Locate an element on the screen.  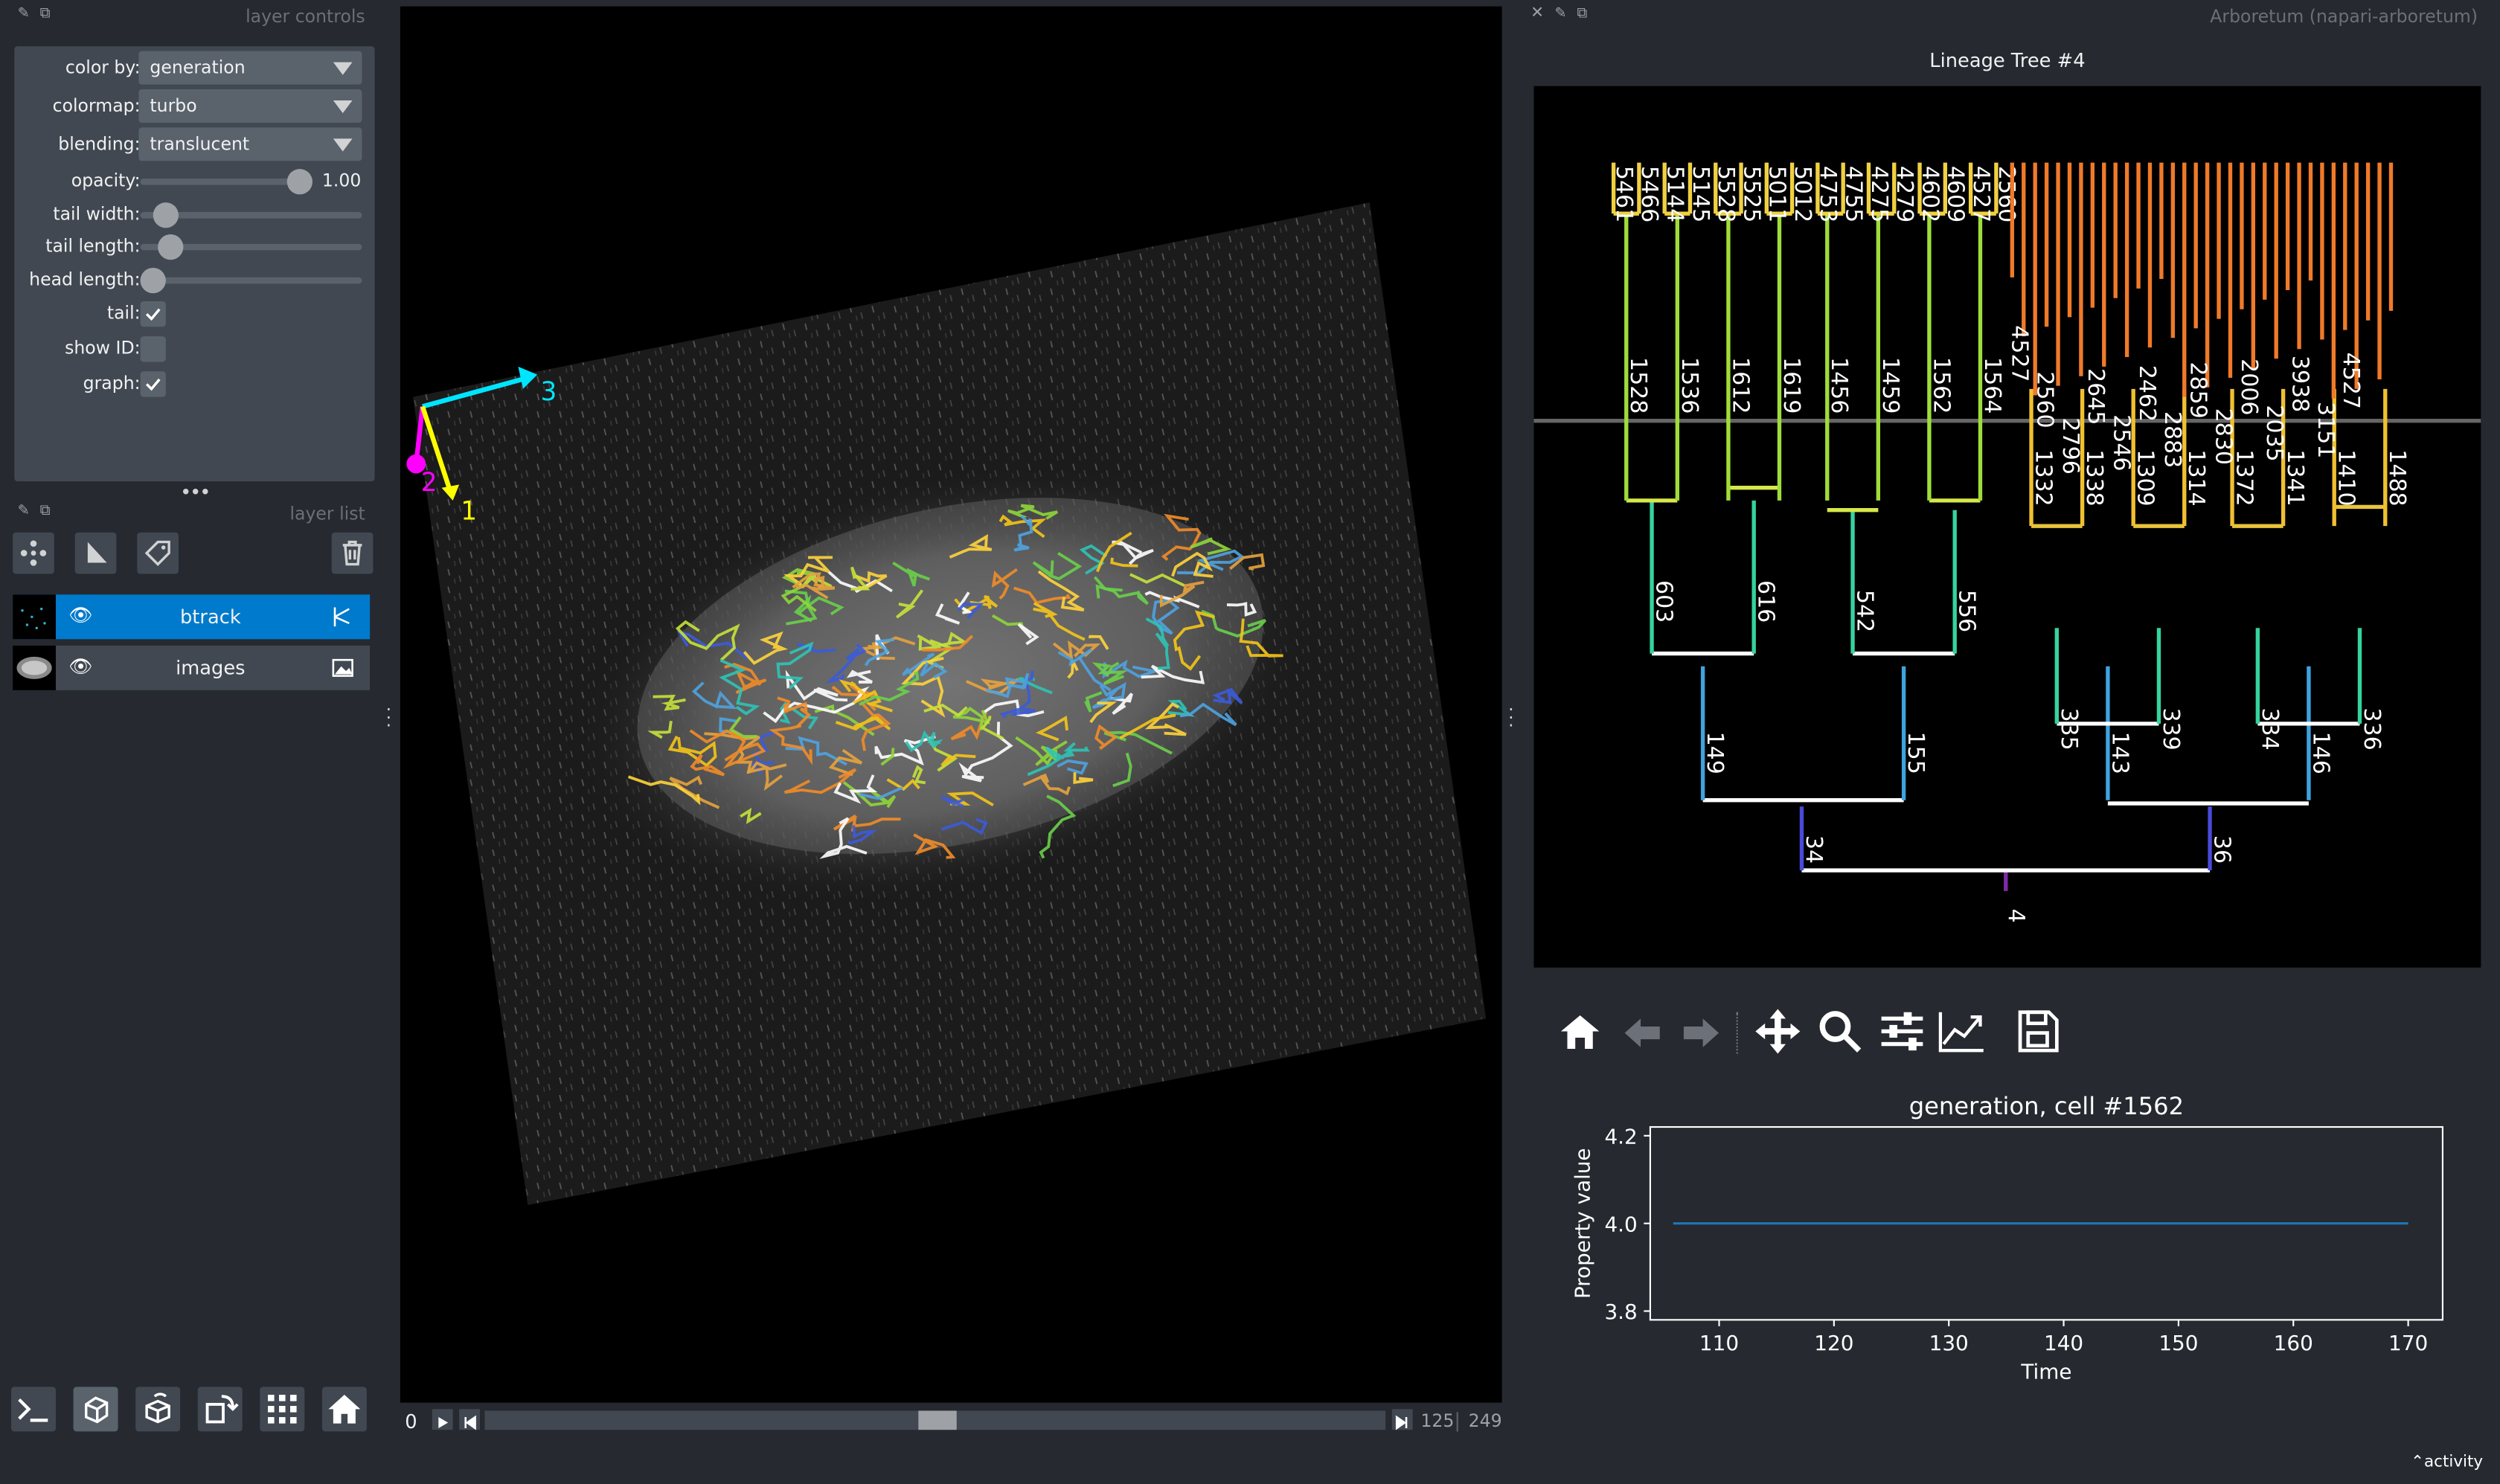
x-tick-label: 120 is located at coordinates (1834, 1343).